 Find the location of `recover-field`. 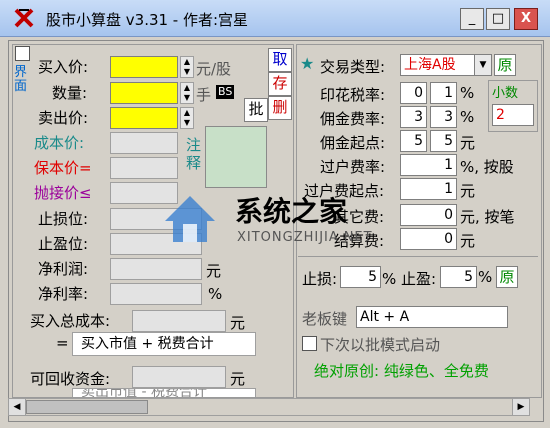

recover-field is located at coordinates (179, 377).